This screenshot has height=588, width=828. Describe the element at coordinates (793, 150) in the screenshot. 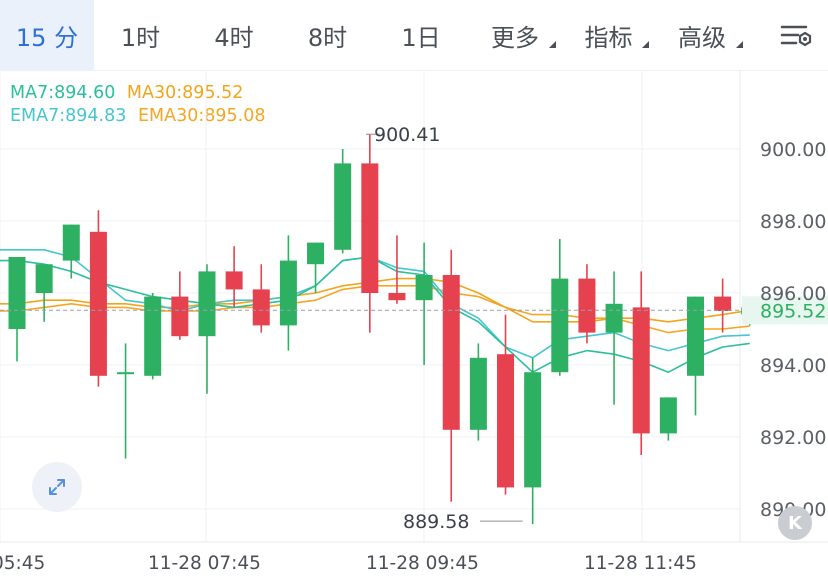

I see `y-tick-label: 900.00` at that location.